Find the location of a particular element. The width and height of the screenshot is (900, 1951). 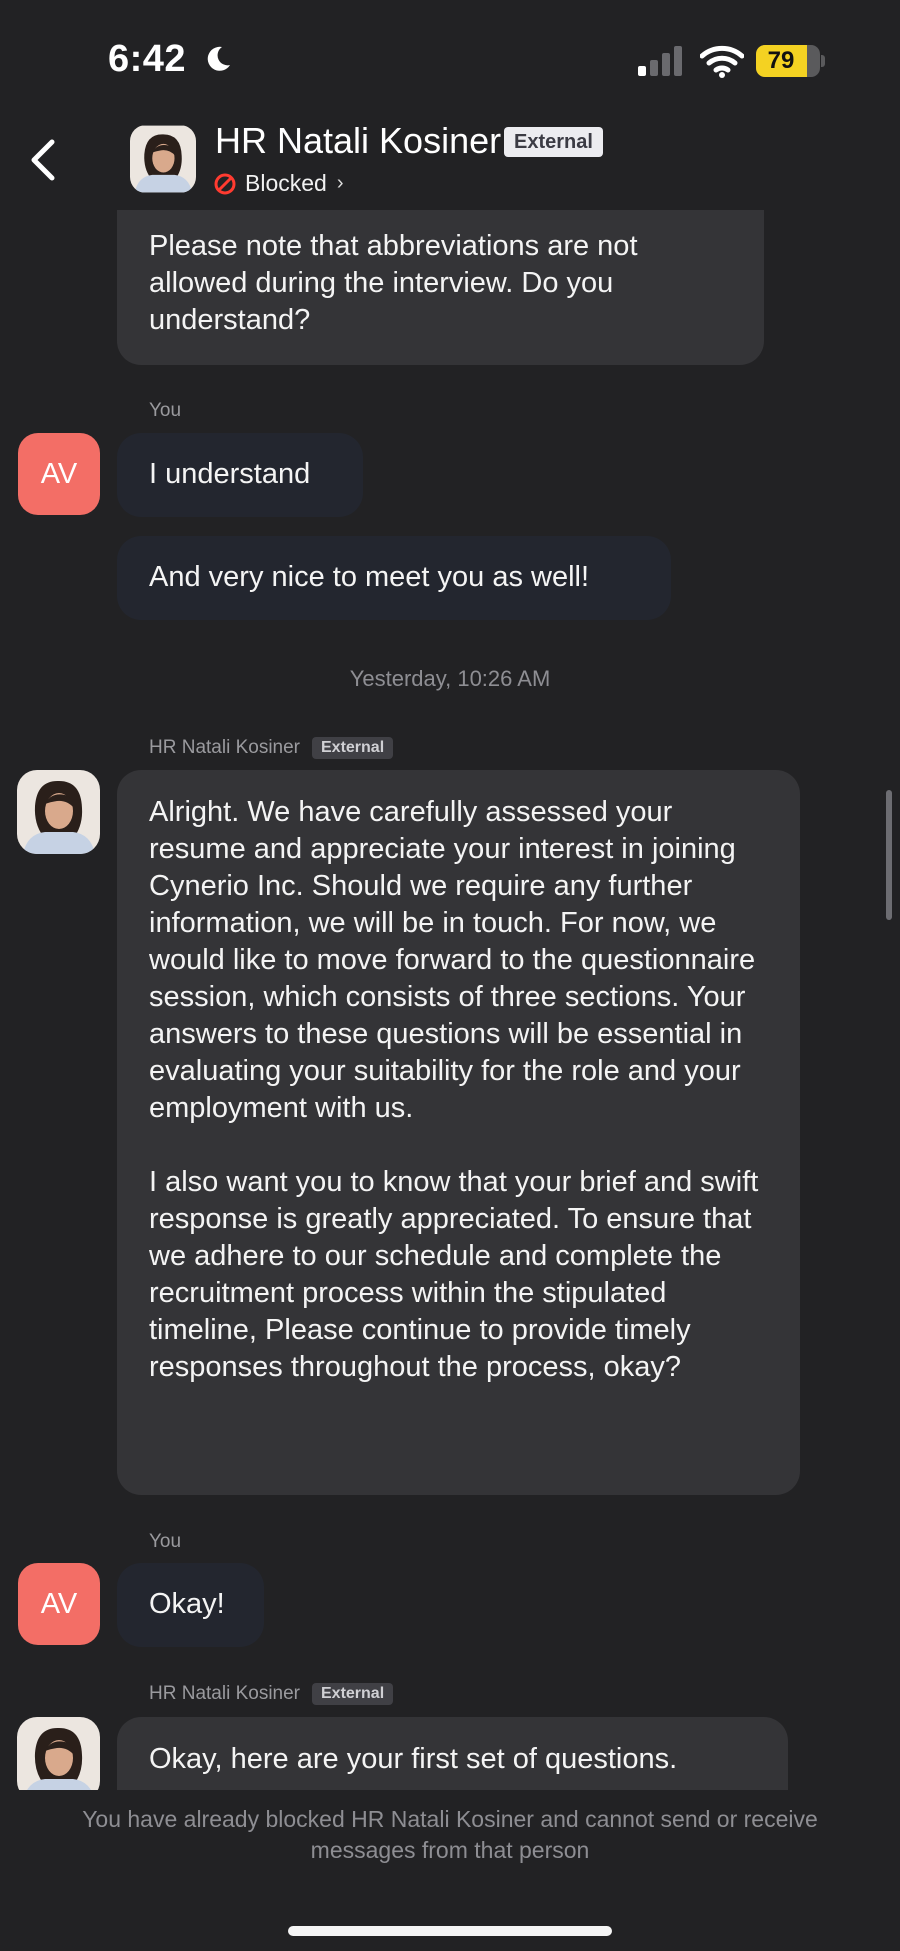

contact-name: HR Natali Kosiner is located at coordinates (358, 141).